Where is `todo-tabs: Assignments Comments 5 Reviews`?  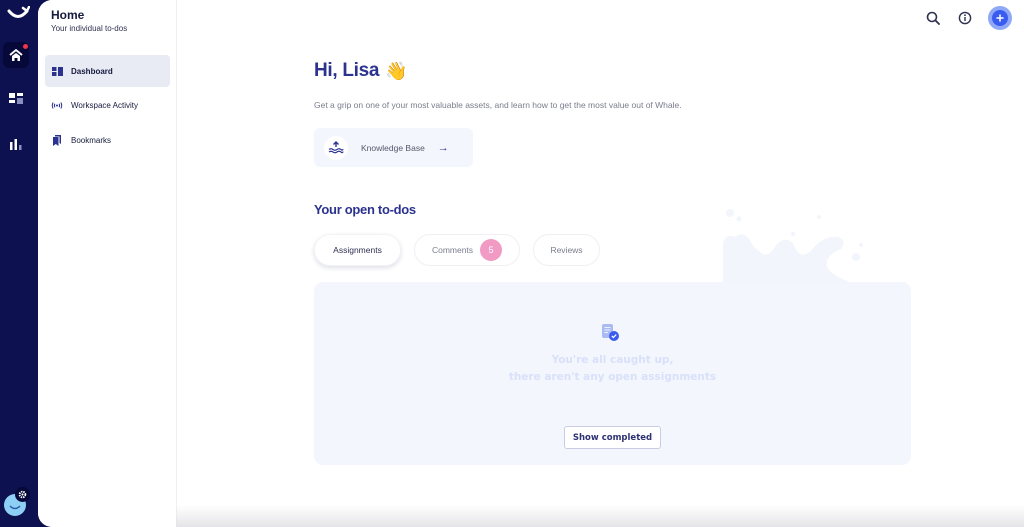
todo-tabs: Assignments Comments 5 Reviews is located at coordinates (457, 250).